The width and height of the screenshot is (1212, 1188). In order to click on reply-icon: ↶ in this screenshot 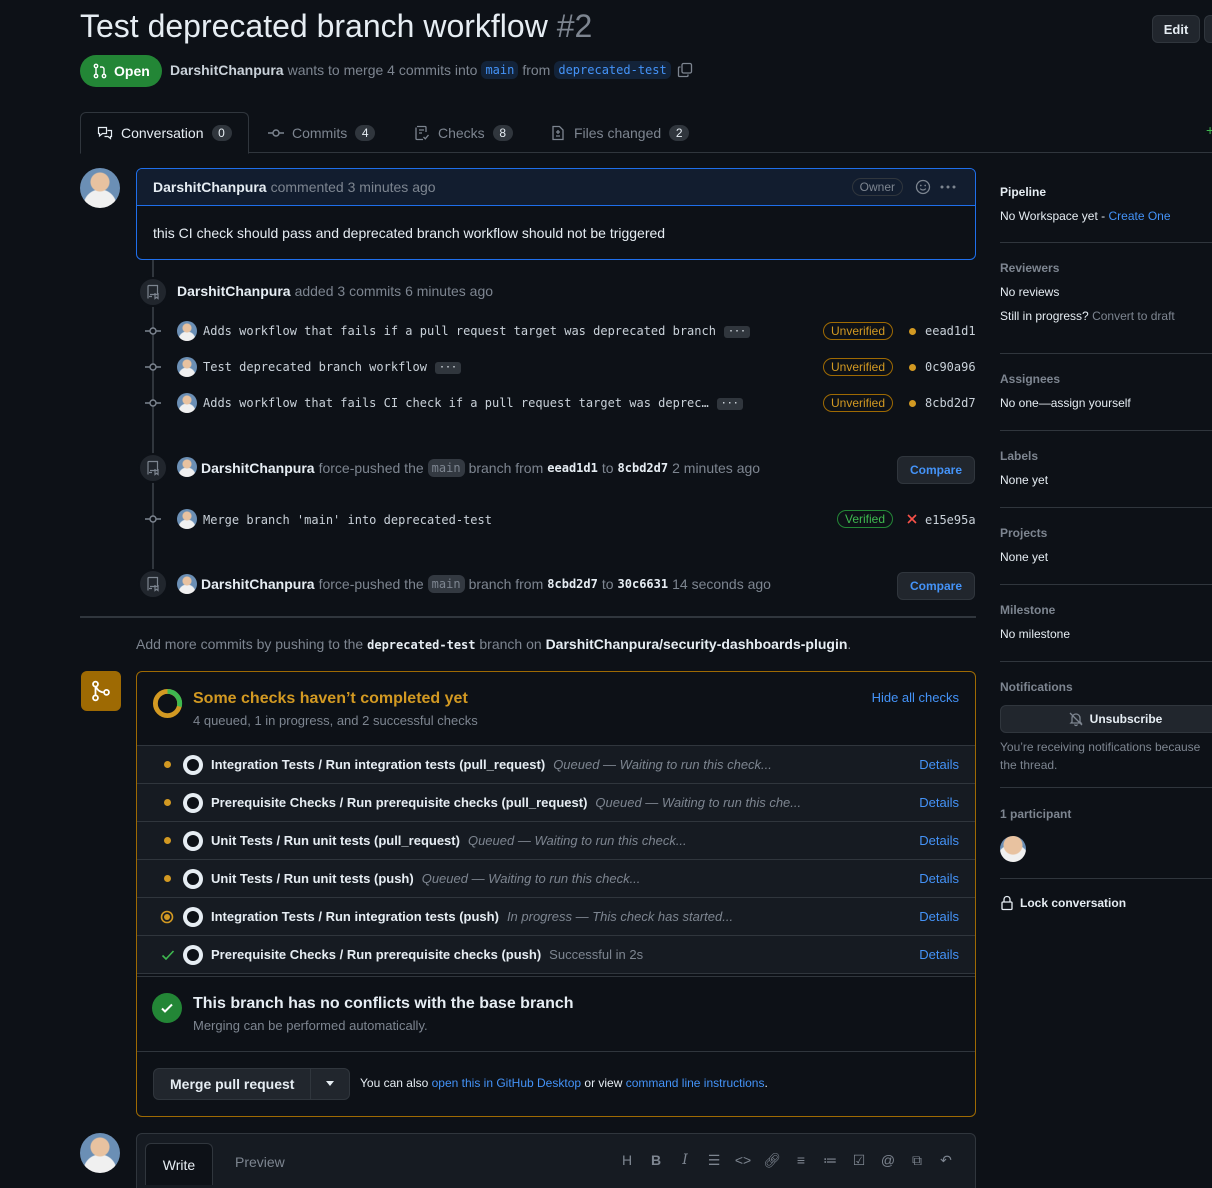, I will do `click(946, 1160)`.